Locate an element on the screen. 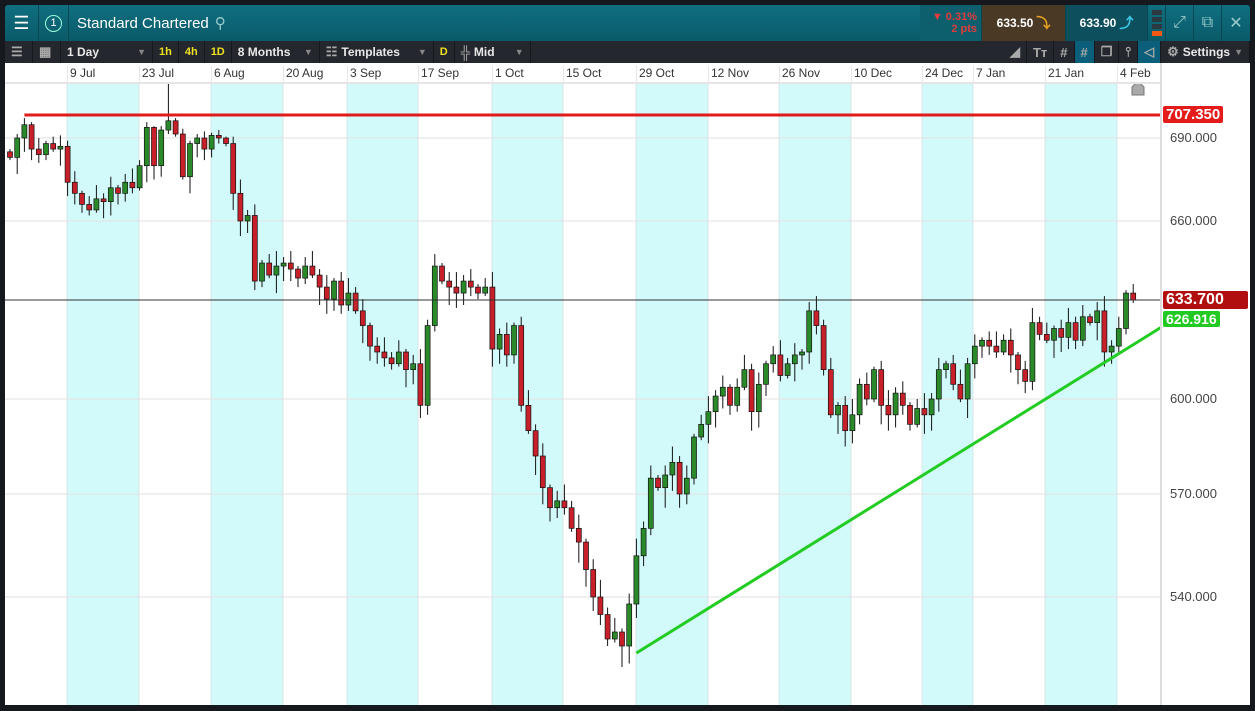 This screenshot has height=711, width=1255. text-icon: Tт is located at coordinates (1041, 52).